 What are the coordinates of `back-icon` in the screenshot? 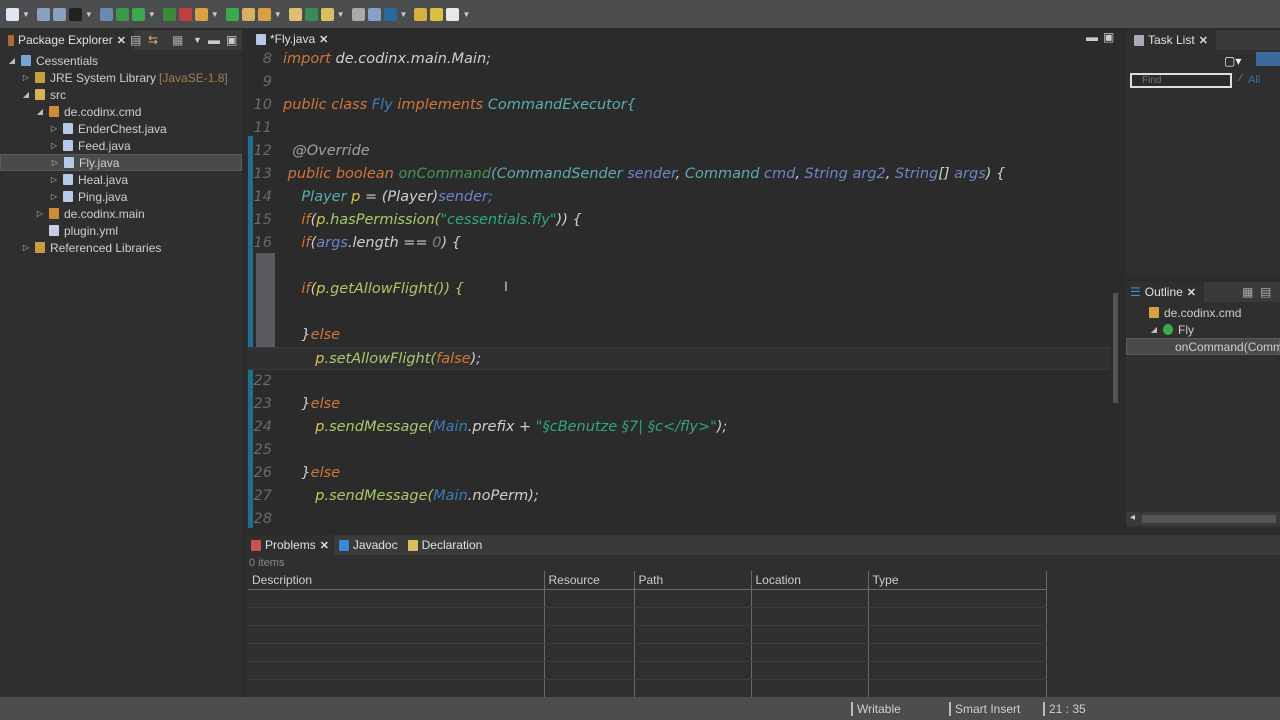 It's located at (437, 14).